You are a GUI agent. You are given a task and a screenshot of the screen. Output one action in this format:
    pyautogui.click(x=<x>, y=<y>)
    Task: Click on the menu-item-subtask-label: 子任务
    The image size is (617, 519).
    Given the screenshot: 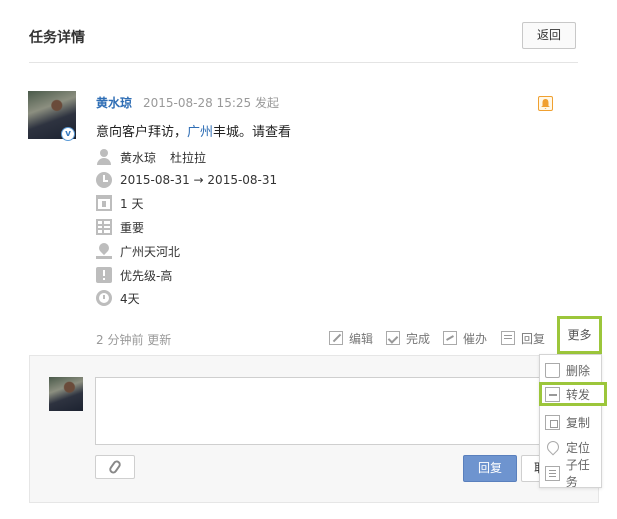 What is the action you would take?
    pyautogui.click(x=577, y=473)
    